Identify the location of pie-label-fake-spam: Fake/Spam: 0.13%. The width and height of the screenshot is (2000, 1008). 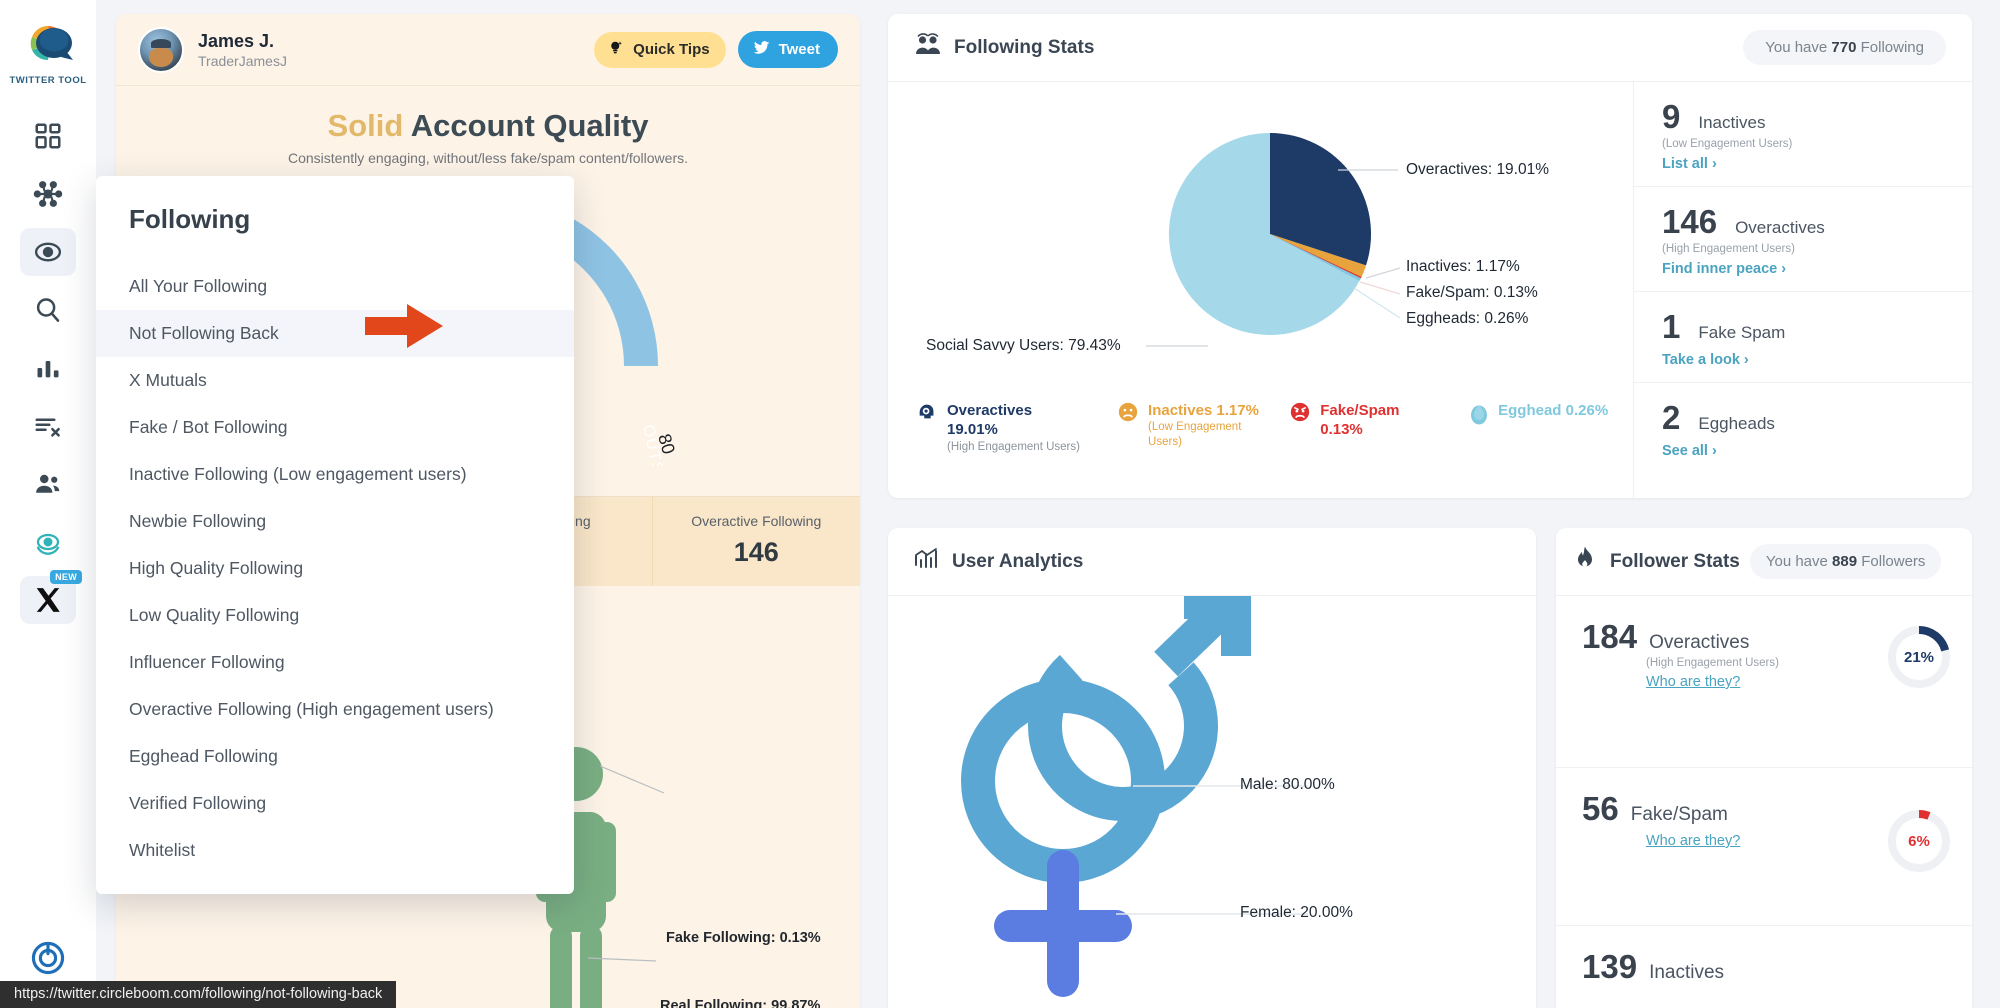
(1472, 292).